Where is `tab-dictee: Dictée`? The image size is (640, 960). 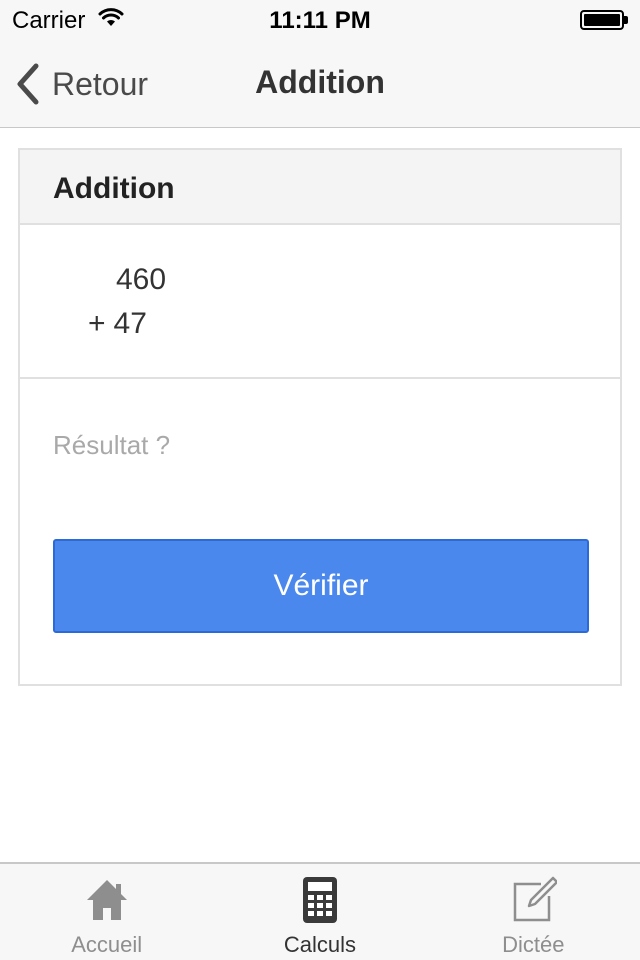
tab-dictee: Dictée is located at coordinates (533, 912).